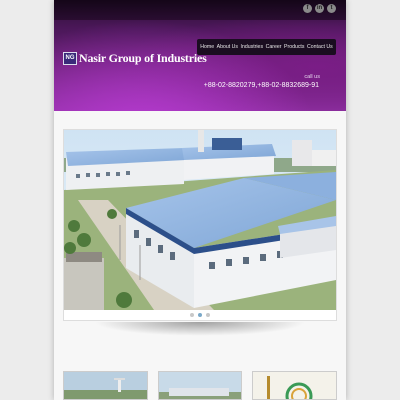 The width and height of the screenshot is (400, 400). What do you see at coordinates (70, 58) in the screenshot?
I see `logo-mark-icon: NG` at bounding box center [70, 58].